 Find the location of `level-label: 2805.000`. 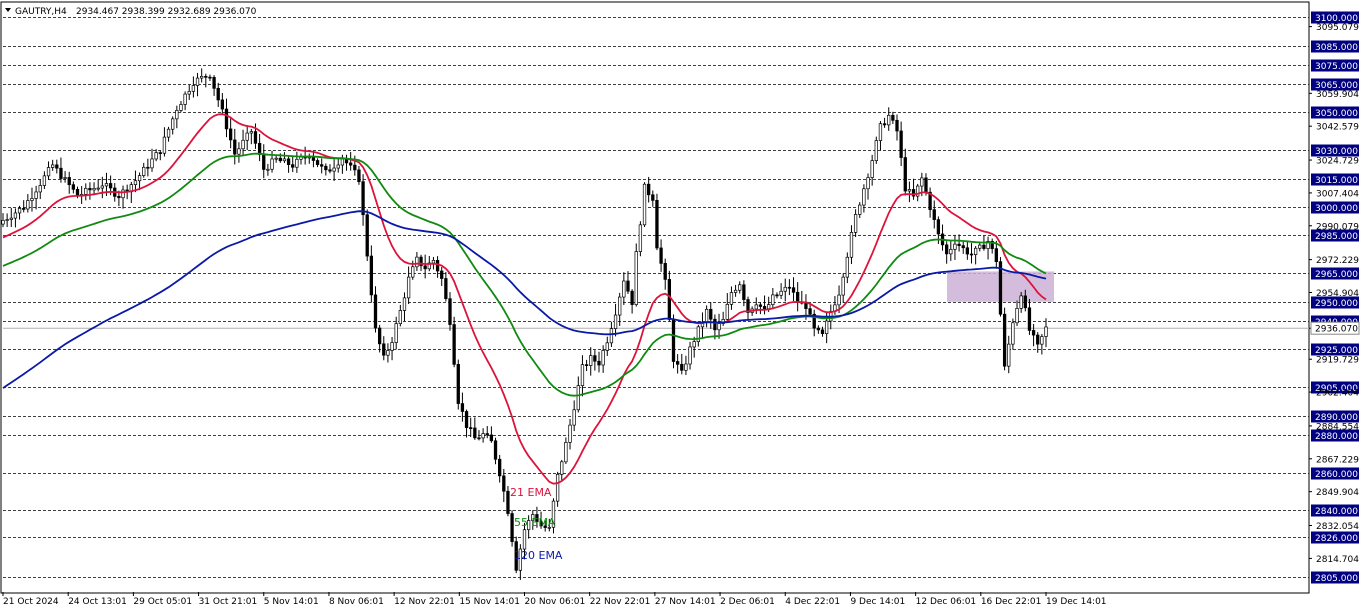

level-label: 2805.000 is located at coordinates (1336, 579).